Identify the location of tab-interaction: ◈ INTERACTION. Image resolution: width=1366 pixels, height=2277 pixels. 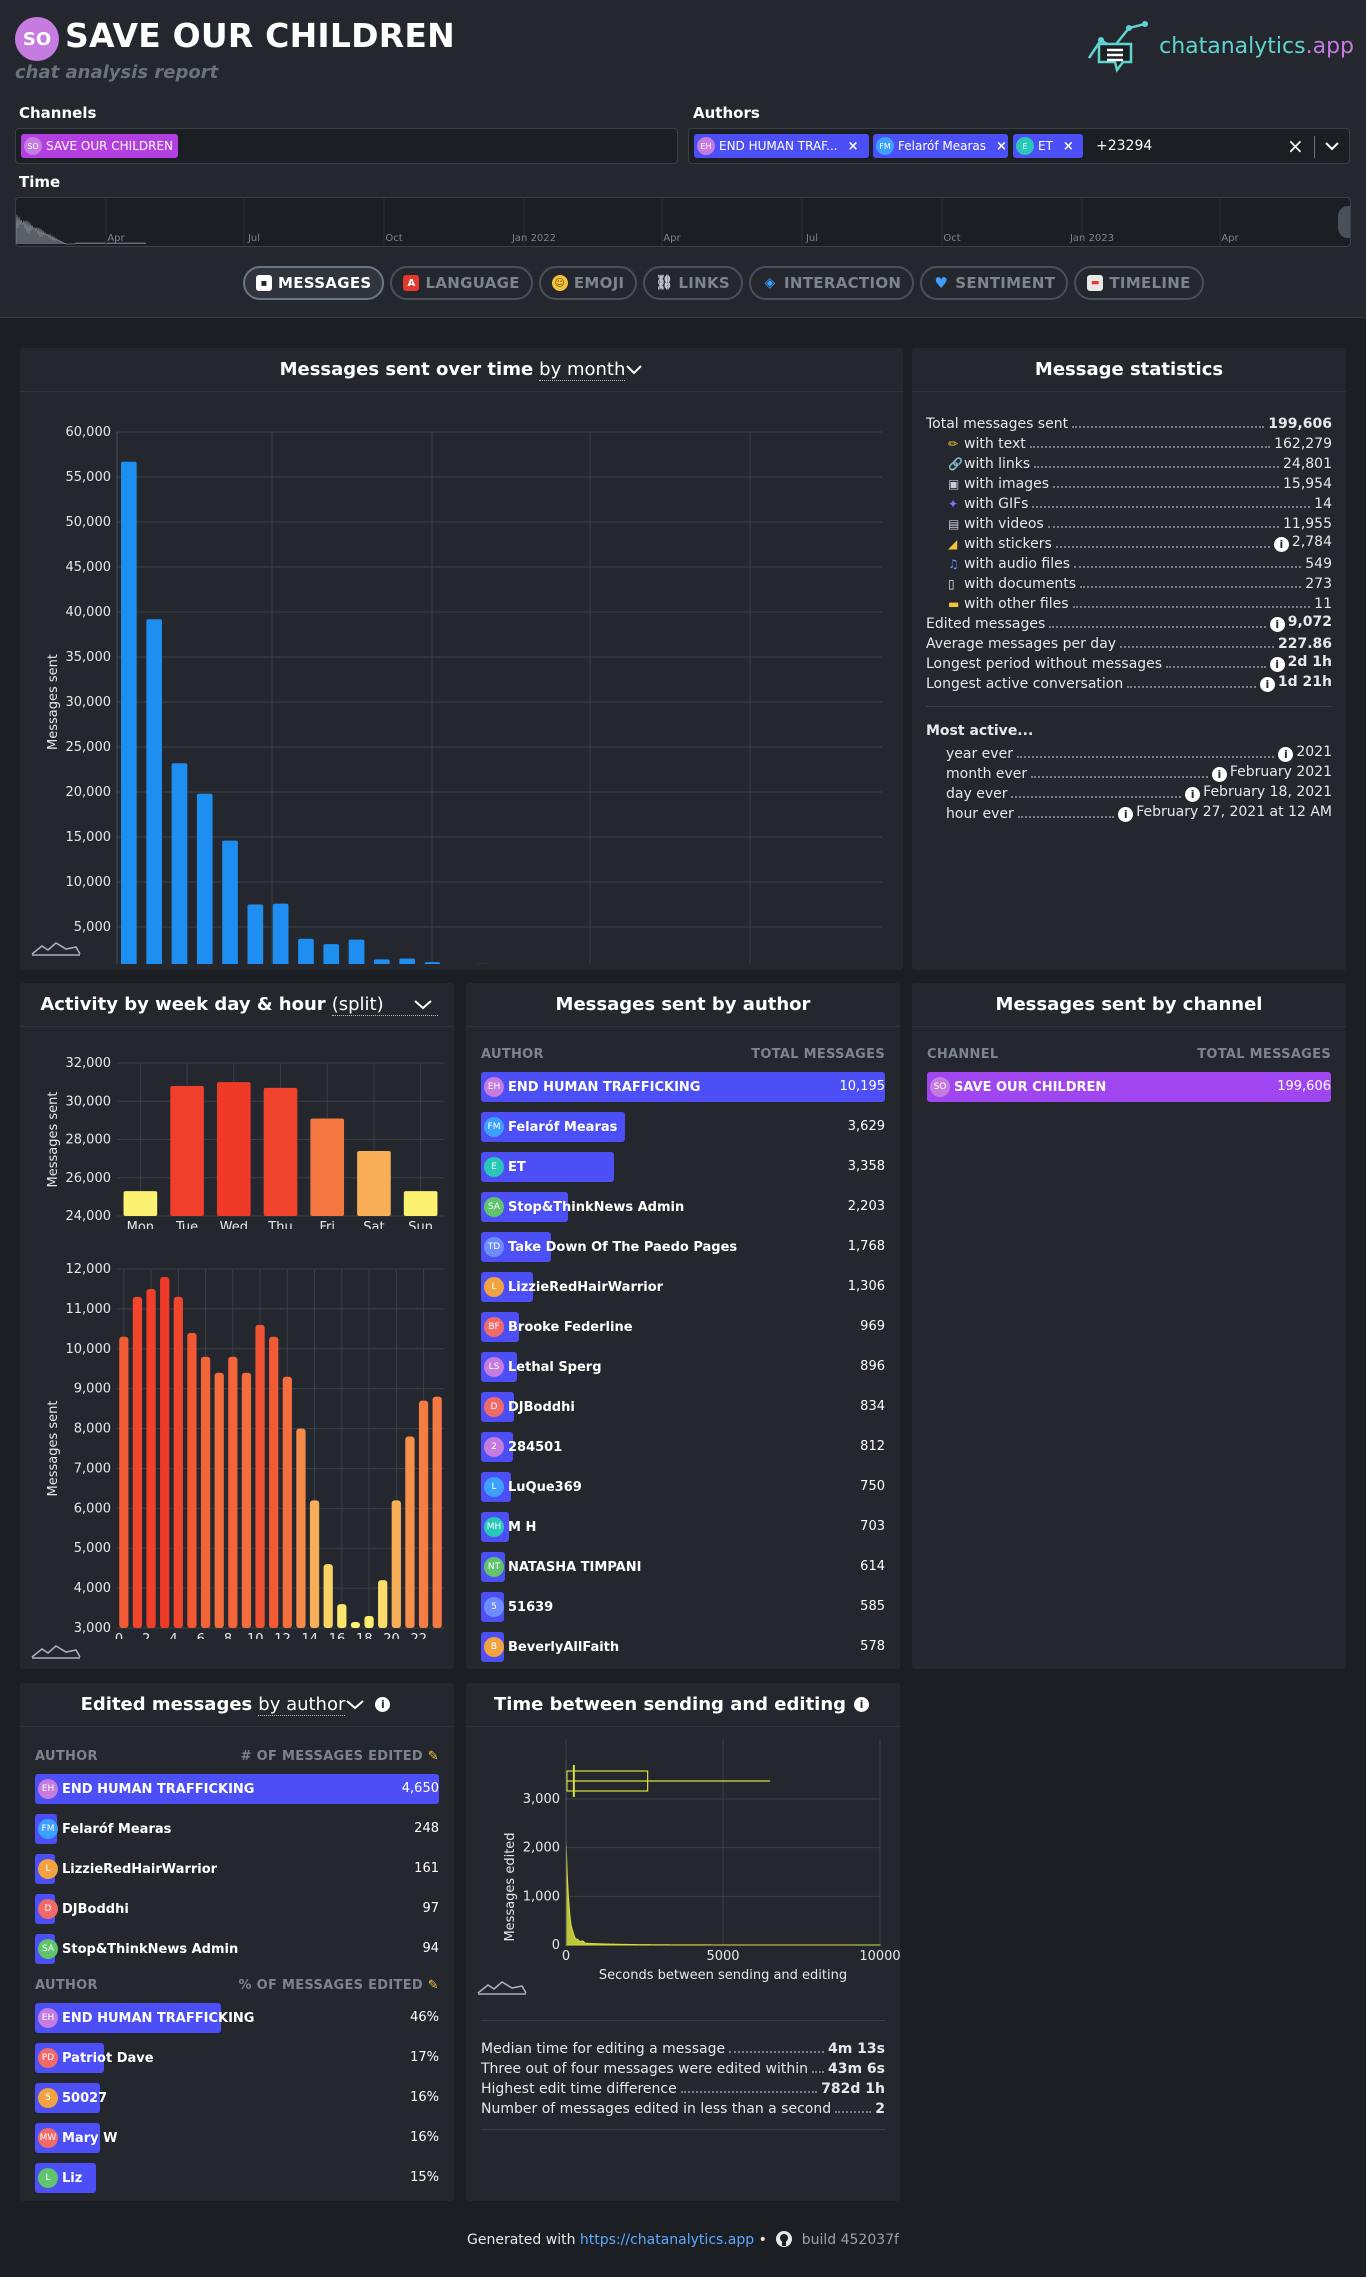
(832, 283).